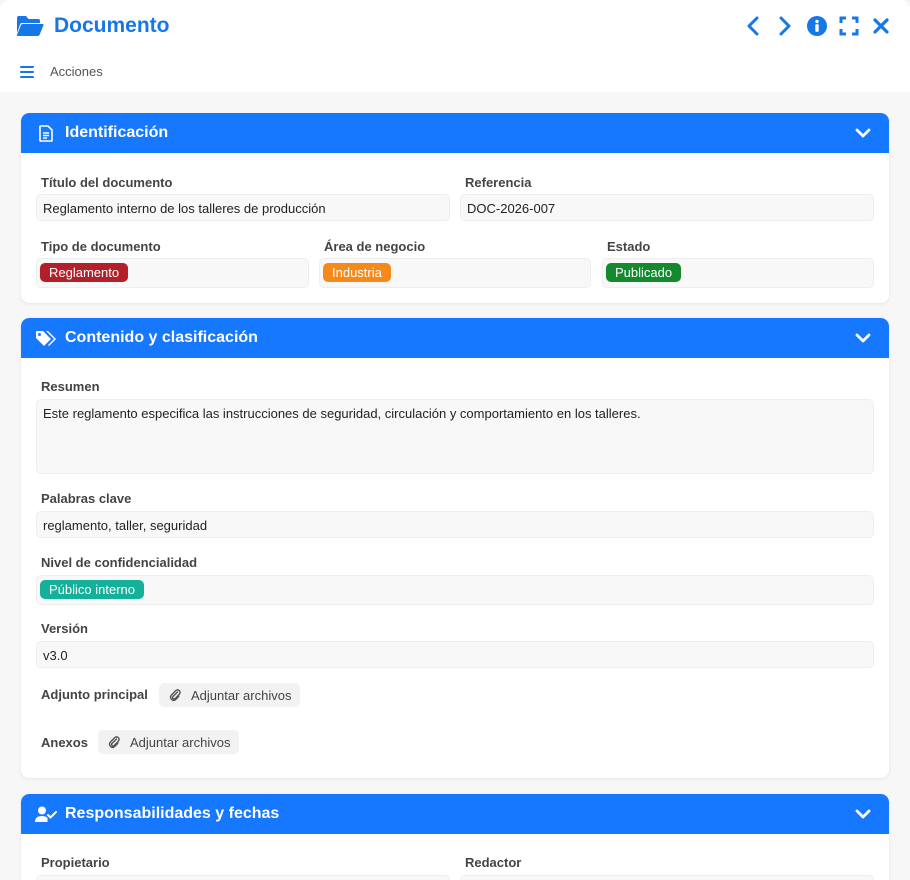 Image resolution: width=910 pixels, height=880 pixels. What do you see at coordinates (70, 386) in the screenshot?
I see `resumen-label: Resumen` at bounding box center [70, 386].